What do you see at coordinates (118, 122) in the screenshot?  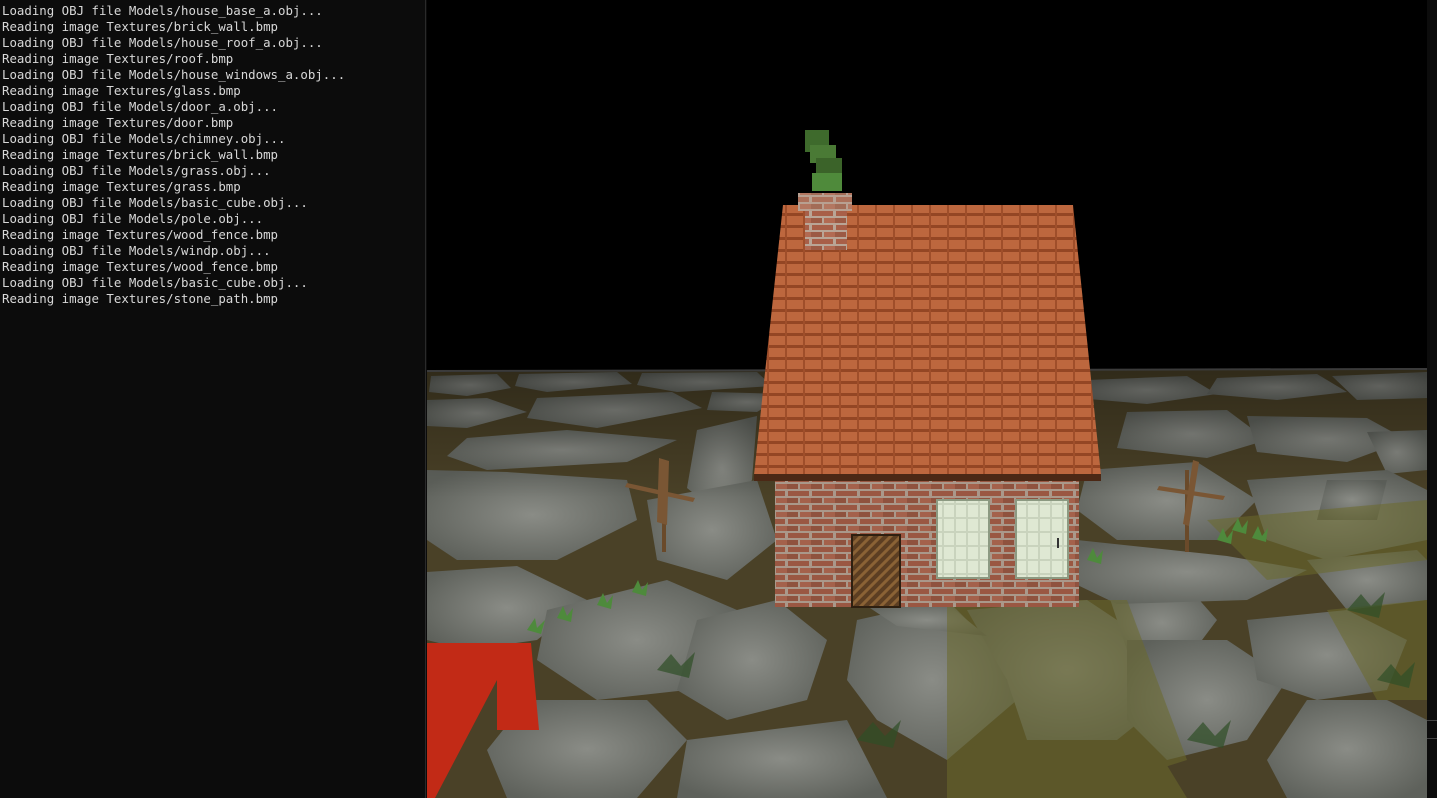 I see `console-line: Reading image Textures/door.bmp` at bounding box center [118, 122].